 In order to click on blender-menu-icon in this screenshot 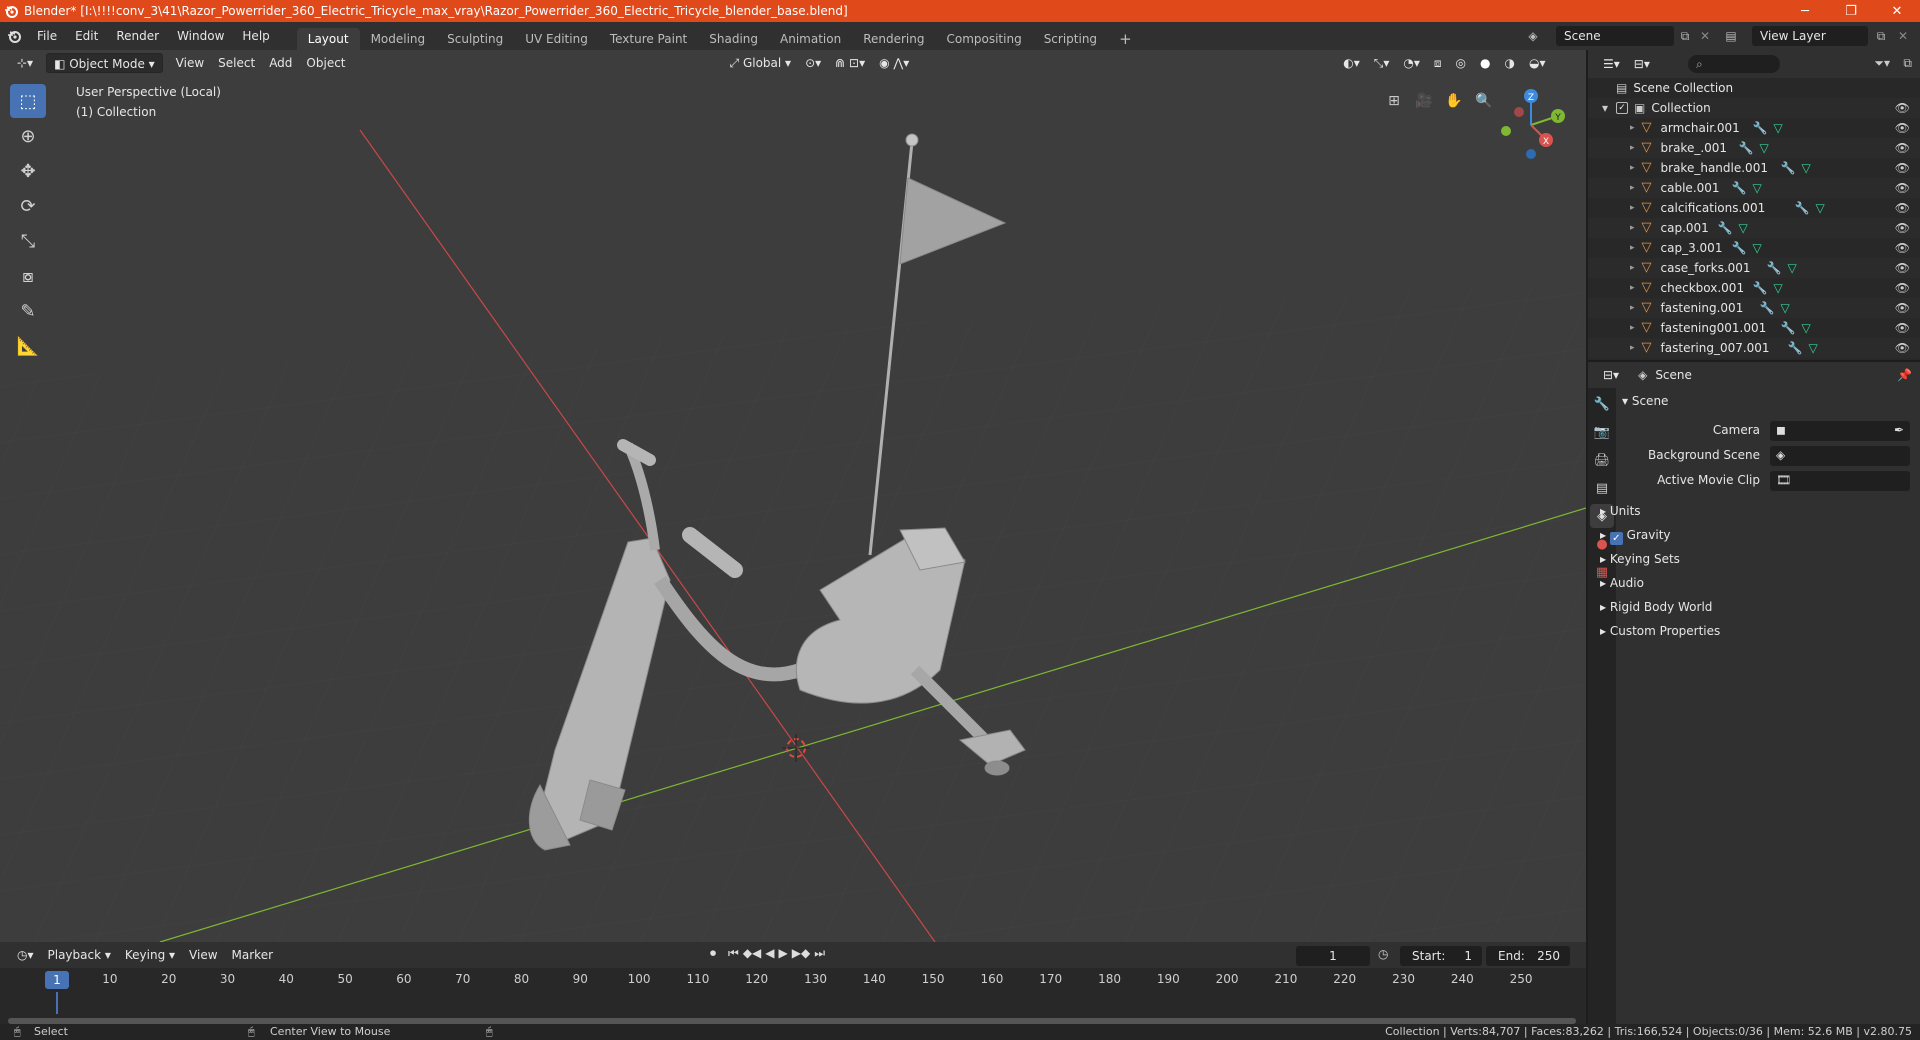, I will do `click(14, 36)`.